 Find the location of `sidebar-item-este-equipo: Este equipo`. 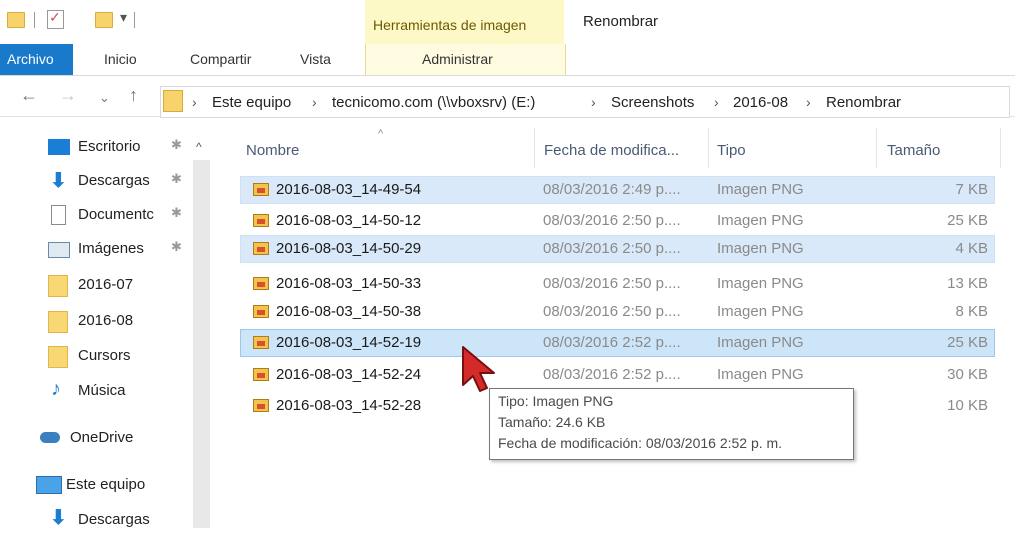

sidebar-item-este-equipo: Este equipo is located at coordinates (109, 486).